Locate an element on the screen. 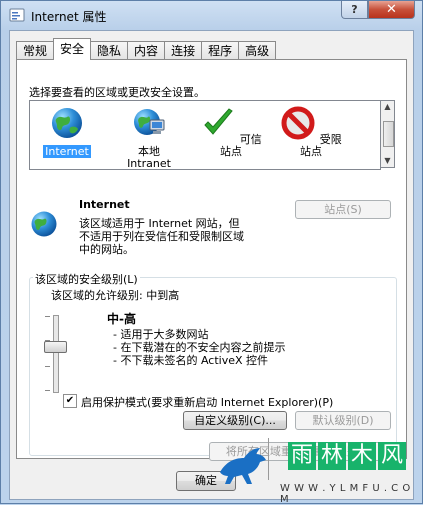 The width and height of the screenshot is (423, 505). zone-restricted-sites: 受限站点 is located at coordinates (311, 131).